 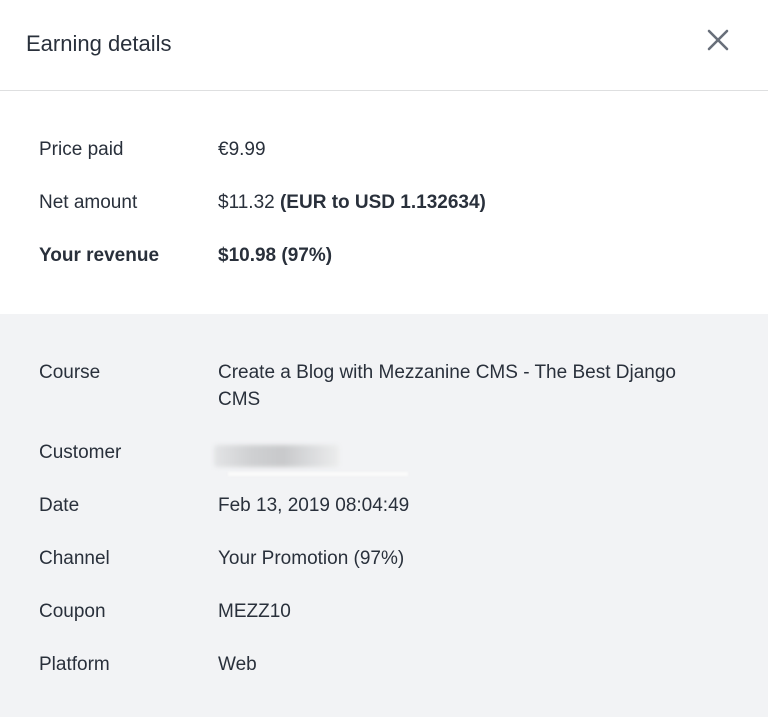 I want to click on close-button, so click(x=718, y=40).